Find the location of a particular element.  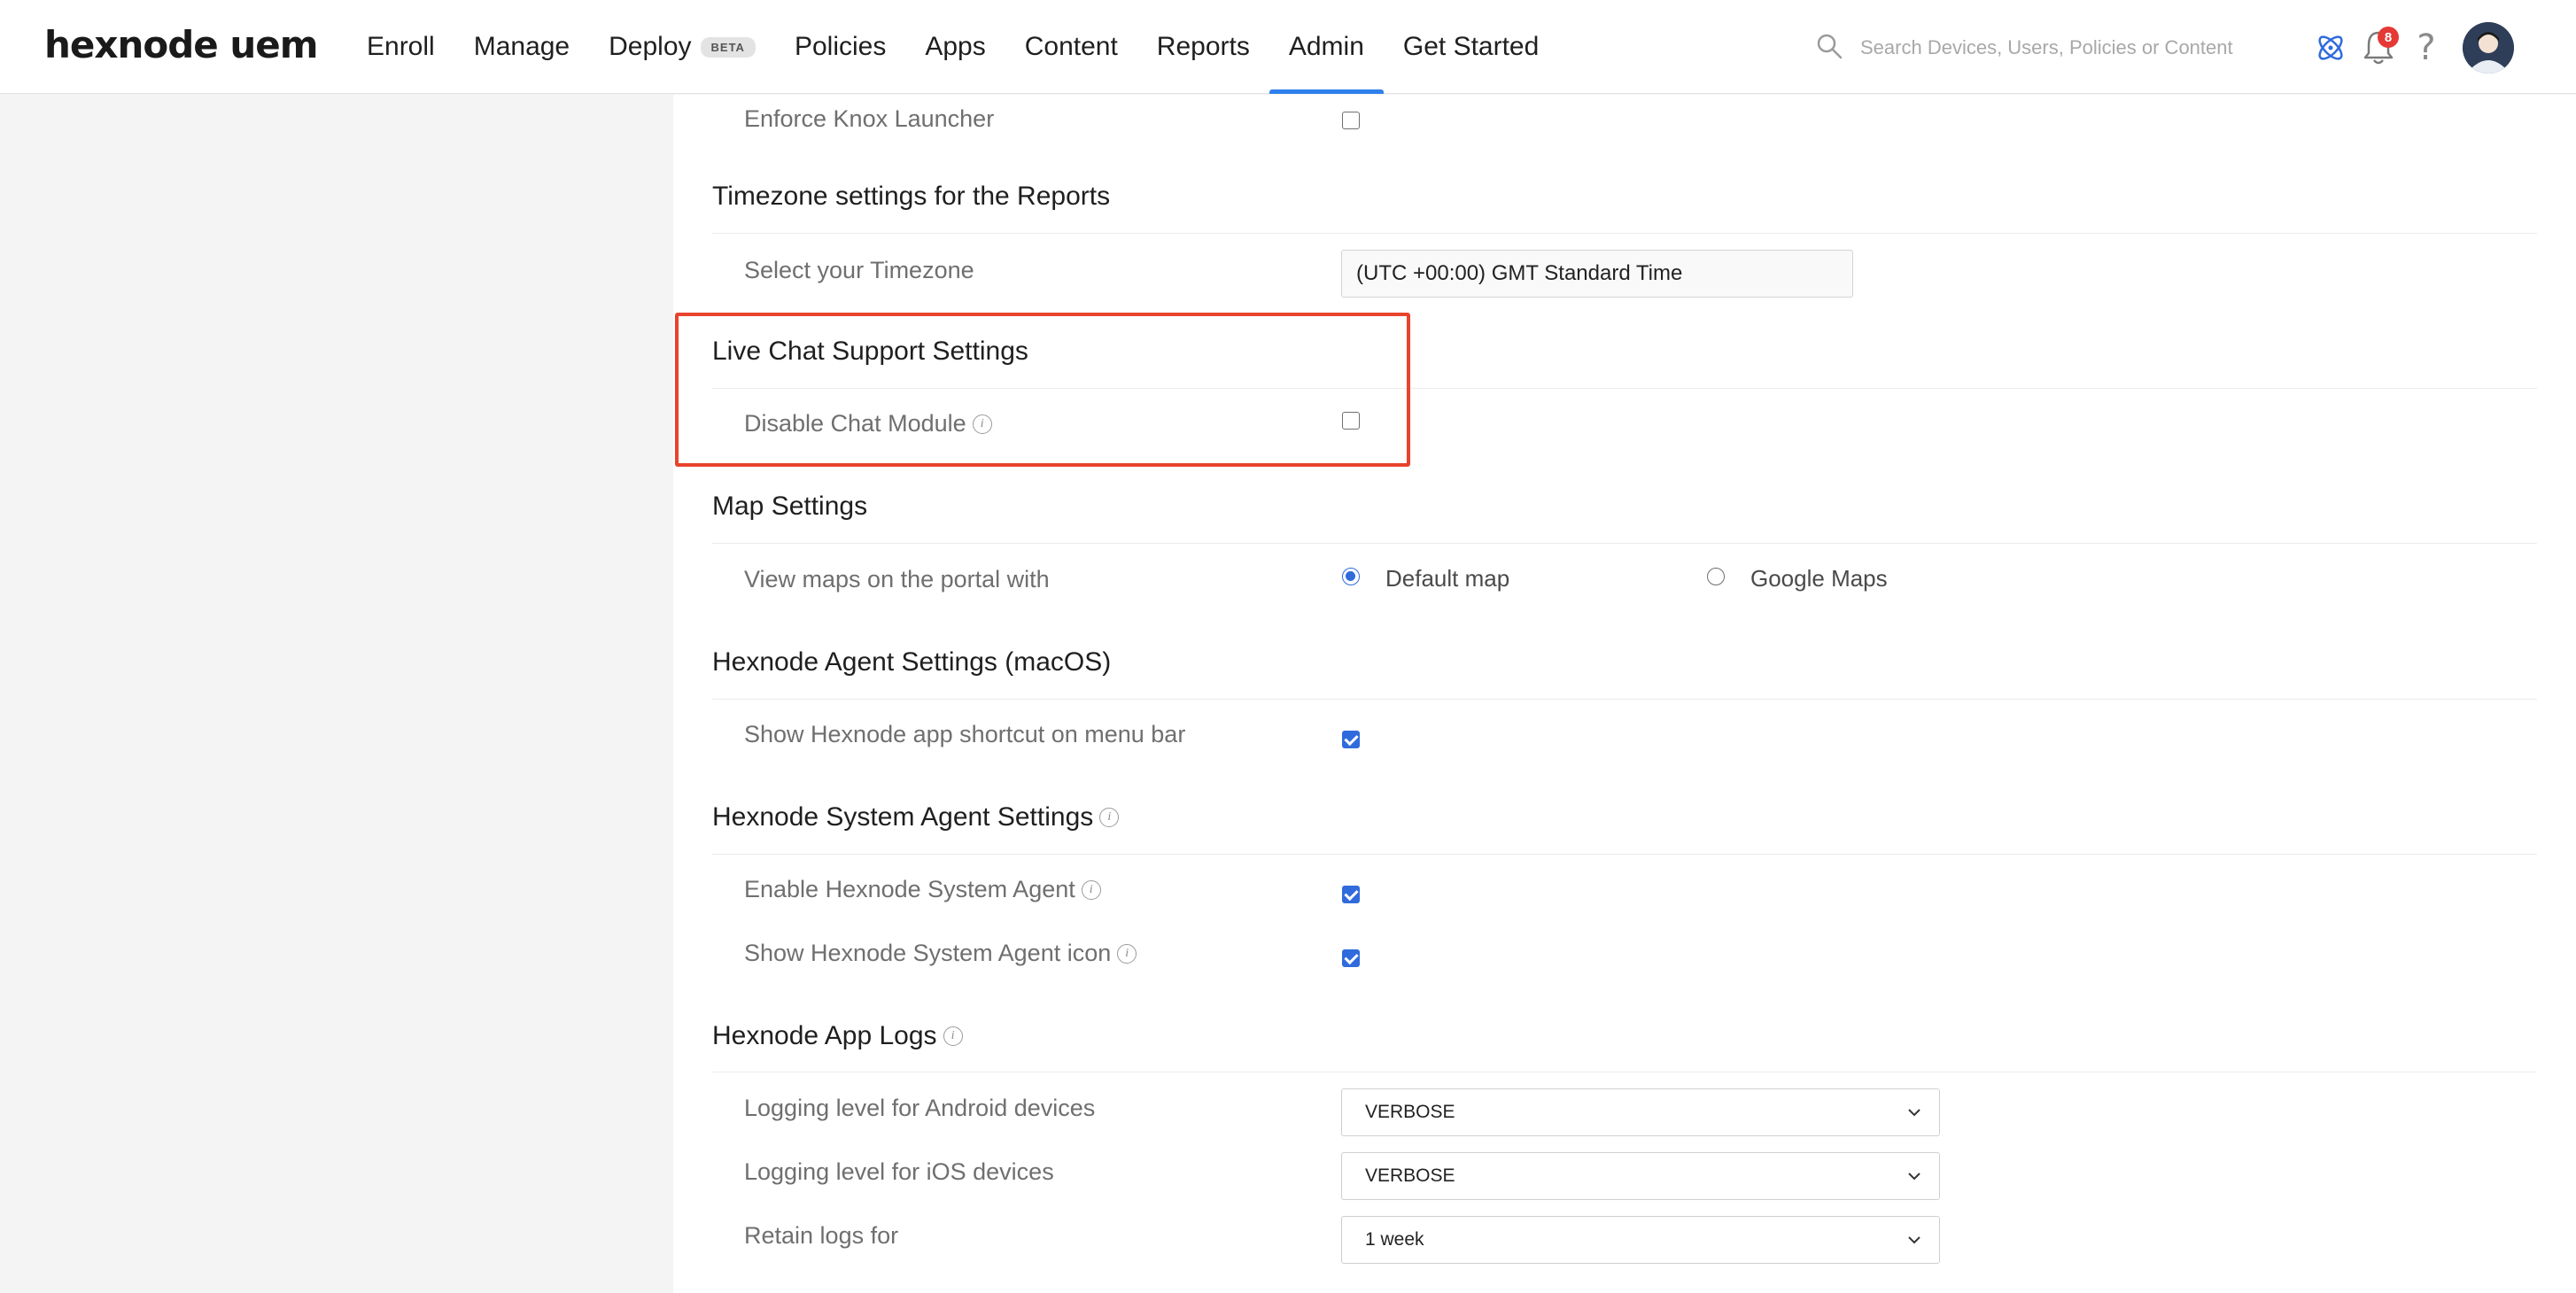

nav-apps: Apps is located at coordinates (955, 47).